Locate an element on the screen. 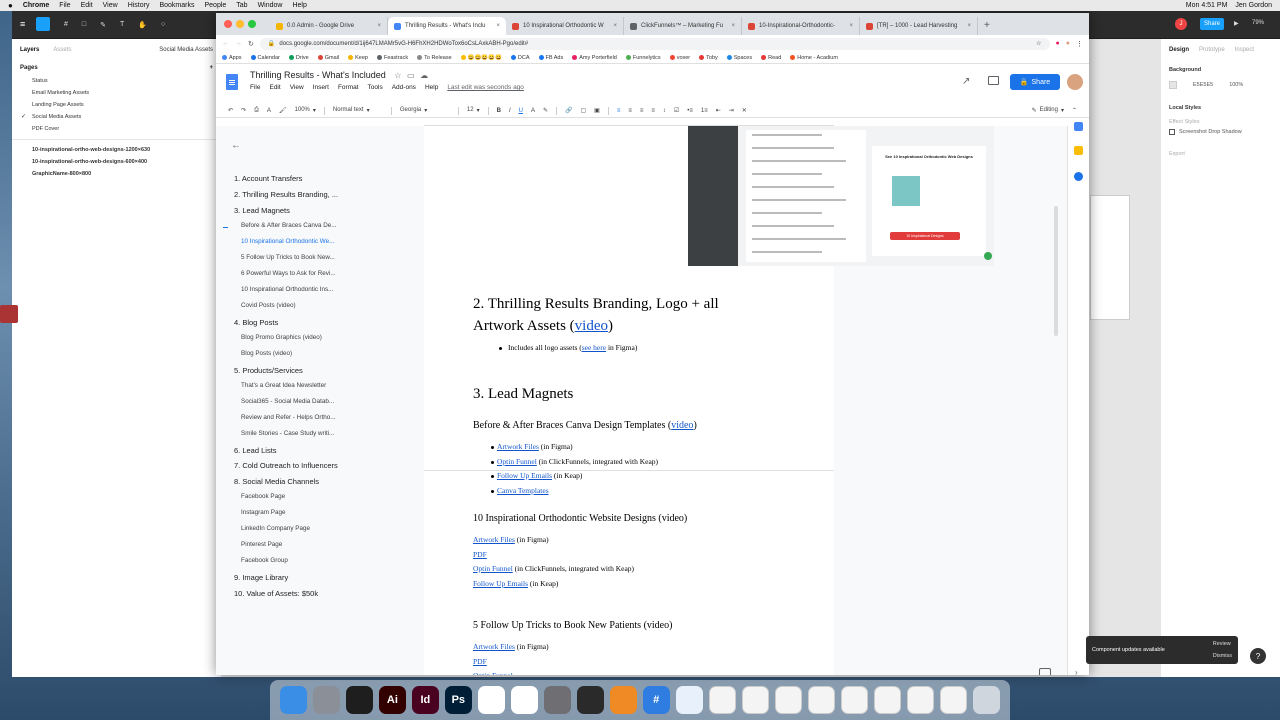 This screenshot has width=1280, height=720. docs-menu-help: Help is located at coordinates (431, 87).